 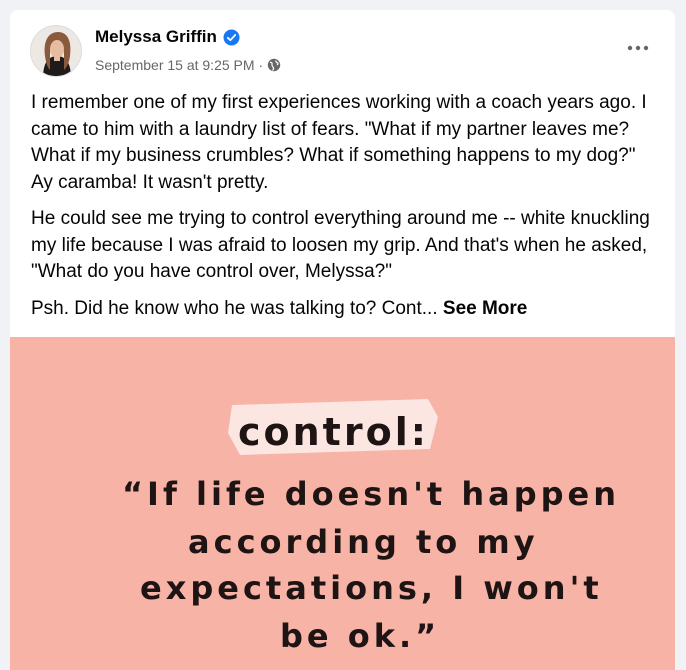 What do you see at coordinates (333, 432) in the screenshot?
I see `image-title: control:` at bounding box center [333, 432].